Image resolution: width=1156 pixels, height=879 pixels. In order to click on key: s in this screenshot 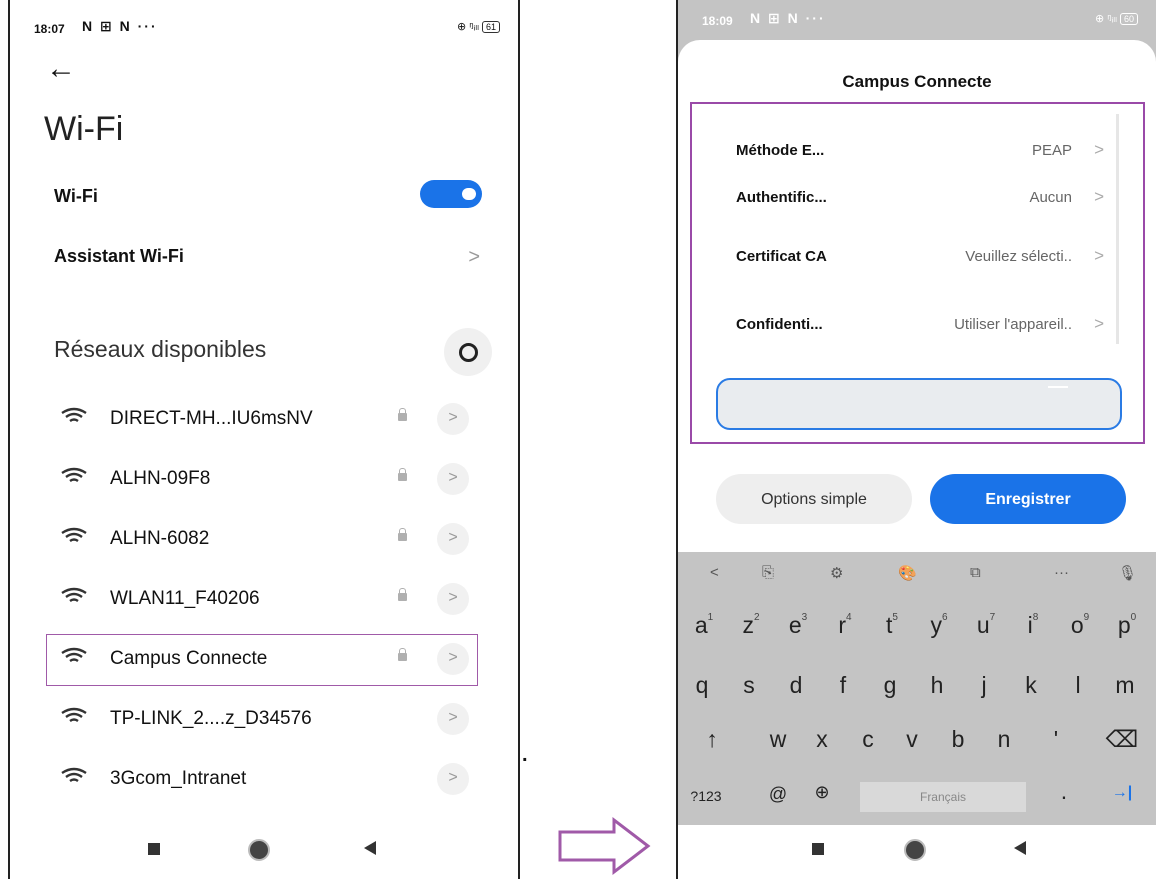, I will do `click(749, 685)`.